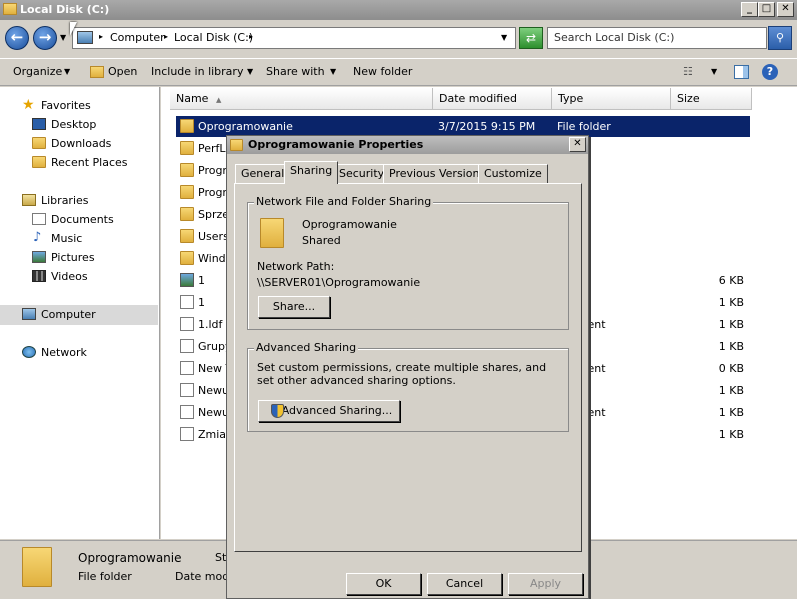 Image resolution: width=797 pixels, height=599 pixels. What do you see at coordinates (382, 71) in the screenshot?
I see `new-folder-button: New folder` at bounding box center [382, 71].